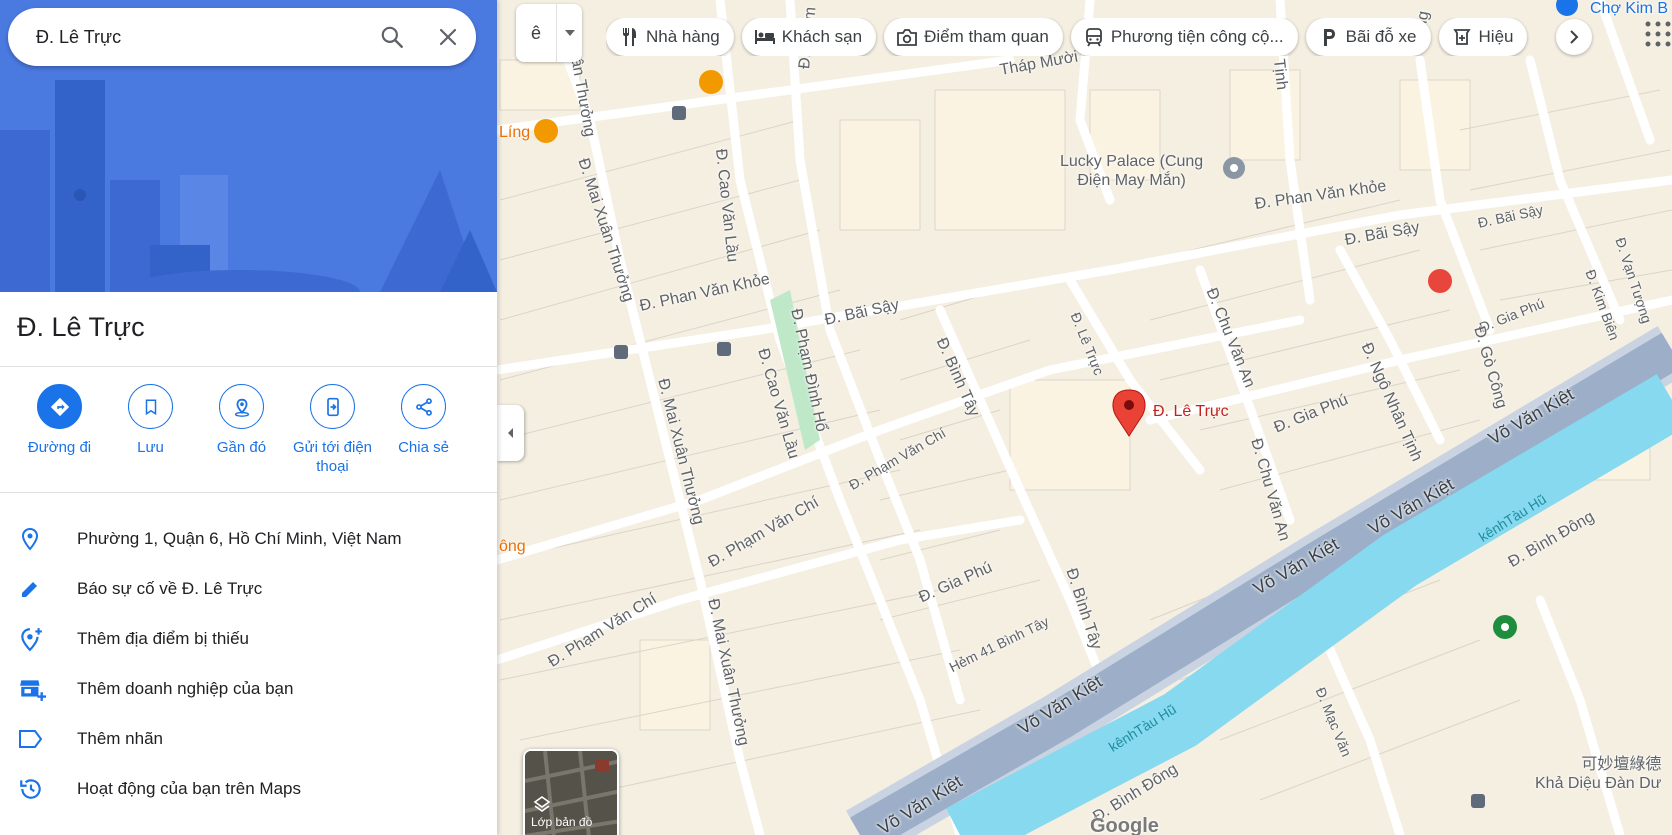  What do you see at coordinates (571, 792) in the screenshot?
I see `layers-button: Lớp bản đồ` at bounding box center [571, 792].